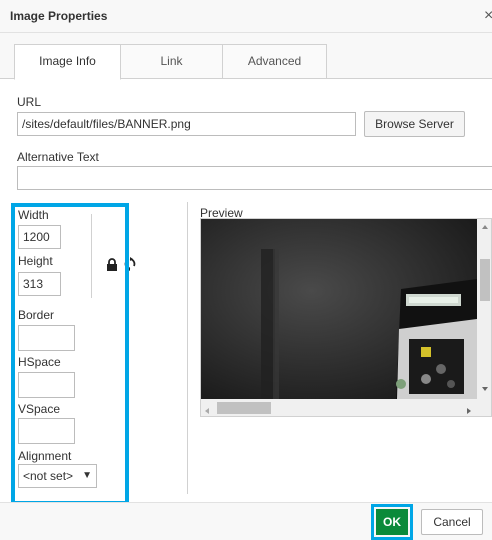 The height and width of the screenshot is (540, 492). Describe the element at coordinates (171, 61) in the screenshot. I see `tab-link: Link` at that location.